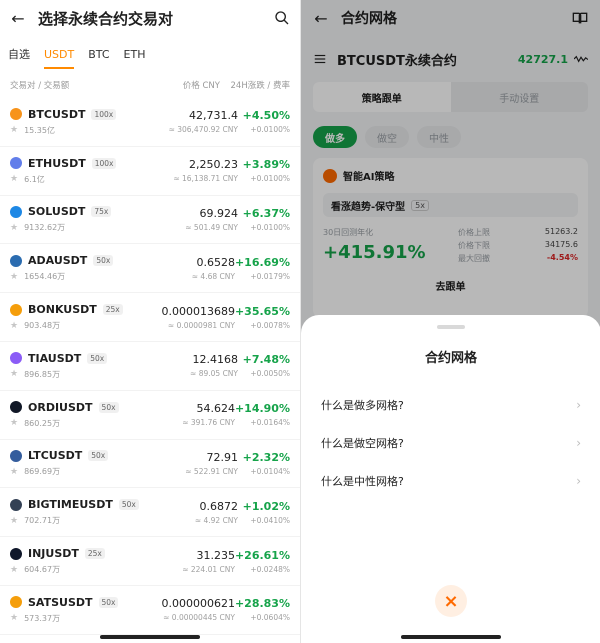  I want to click on price-cny: ≈ 391.76 CNY, so click(208, 423).